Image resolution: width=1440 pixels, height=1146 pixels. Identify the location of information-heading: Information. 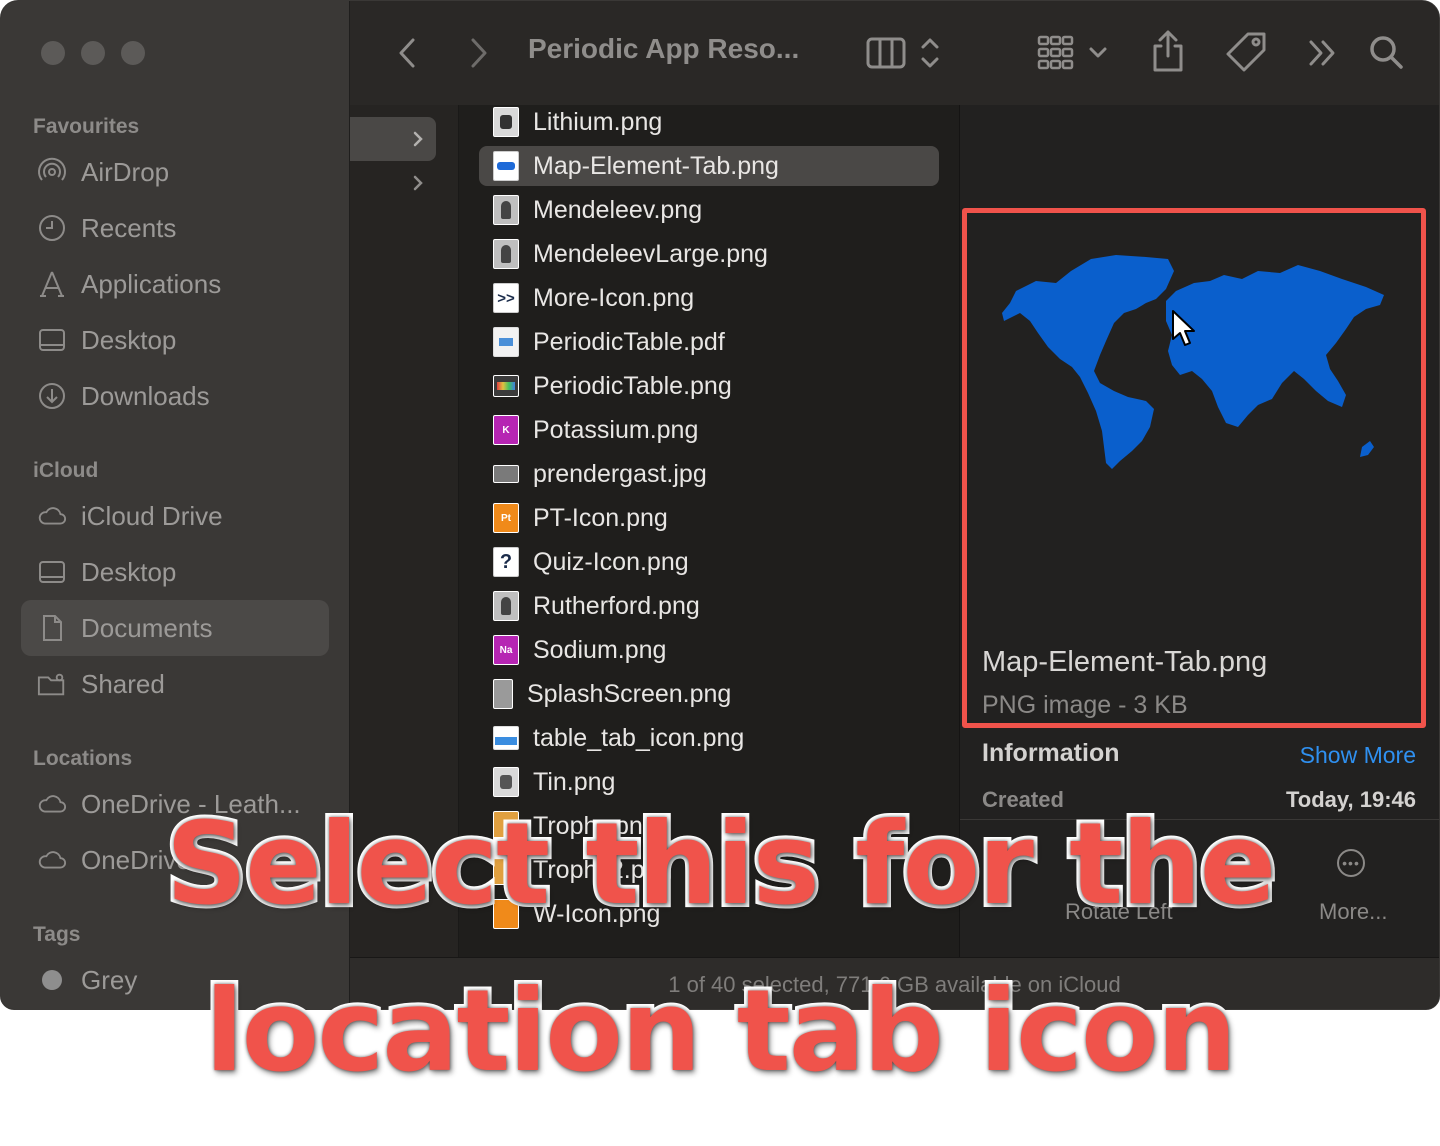
(1051, 753).